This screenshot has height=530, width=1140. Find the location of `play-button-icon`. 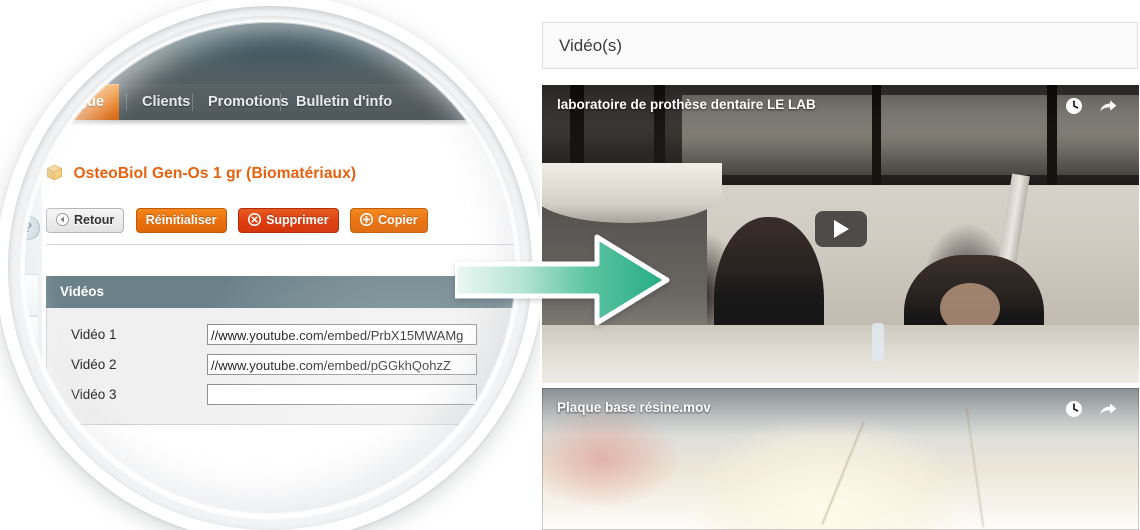

play-button-icon is located at coordinates (841, 229).